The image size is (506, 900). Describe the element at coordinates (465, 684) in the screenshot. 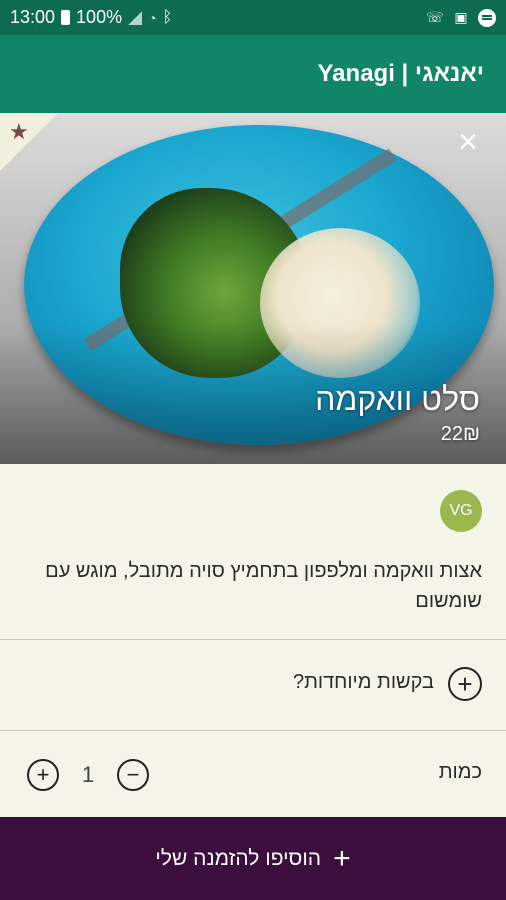

I see `plus-circle-icon: +` at that location.